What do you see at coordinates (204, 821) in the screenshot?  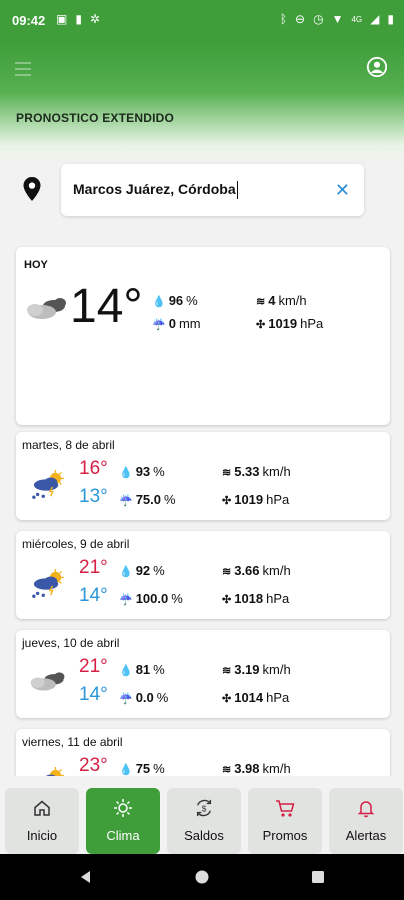 I see `nav-item-saldos: $ Saldos` at bounding box center [204, 821].